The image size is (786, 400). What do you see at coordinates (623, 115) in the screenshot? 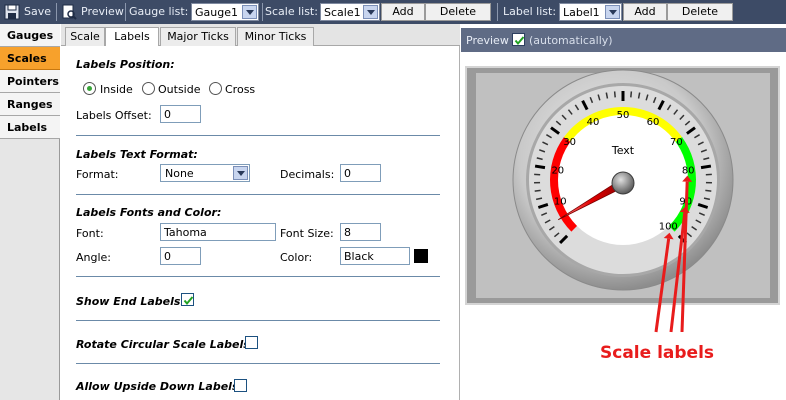
I see `scale-label: 50` at bounding box center [623, 115].